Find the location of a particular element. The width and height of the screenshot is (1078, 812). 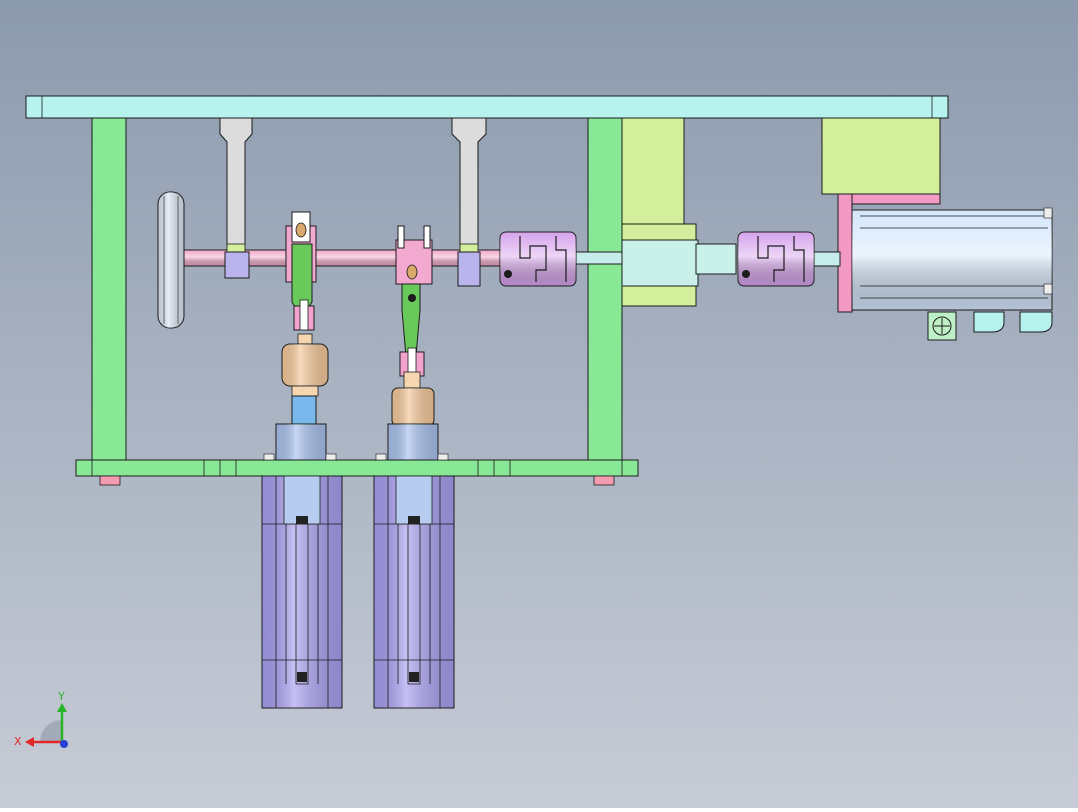

servo-motor is located at coordinates (952, 259).